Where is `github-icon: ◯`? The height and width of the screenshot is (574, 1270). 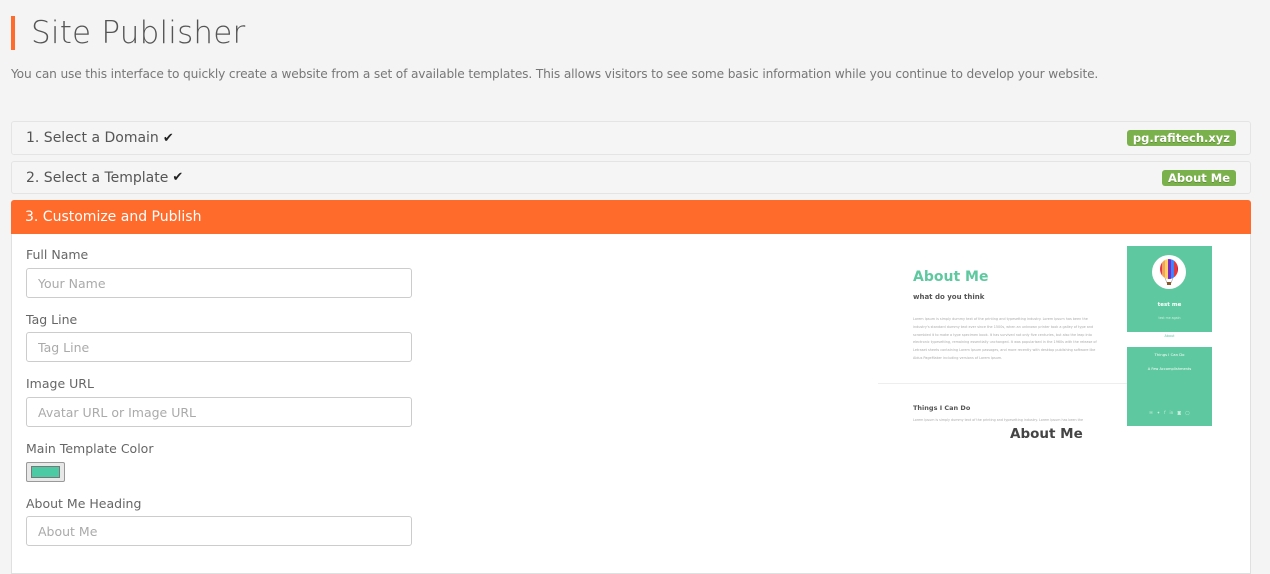
github-icon: ◯ is located at coordinates (1187, 412).